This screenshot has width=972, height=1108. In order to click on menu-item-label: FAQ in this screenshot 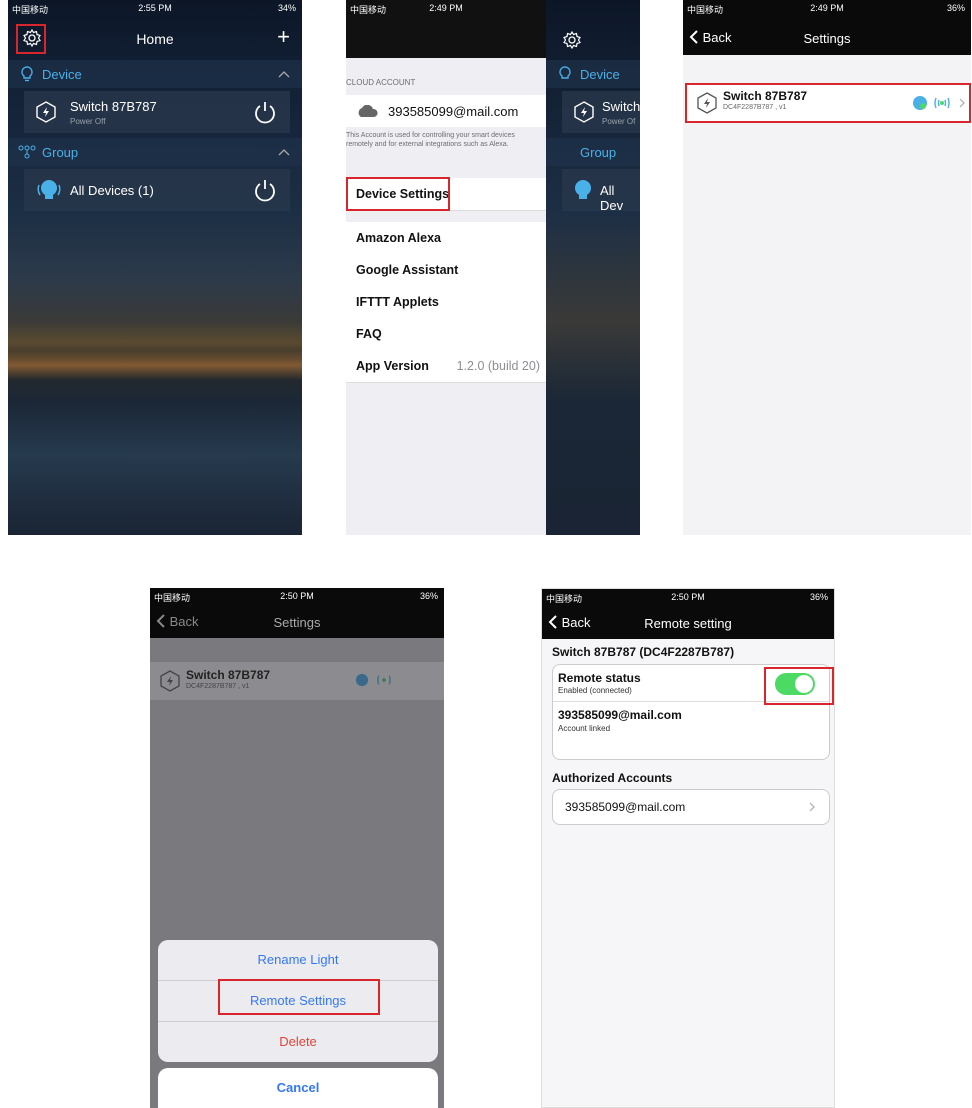, I will do `click(369, 334)`.